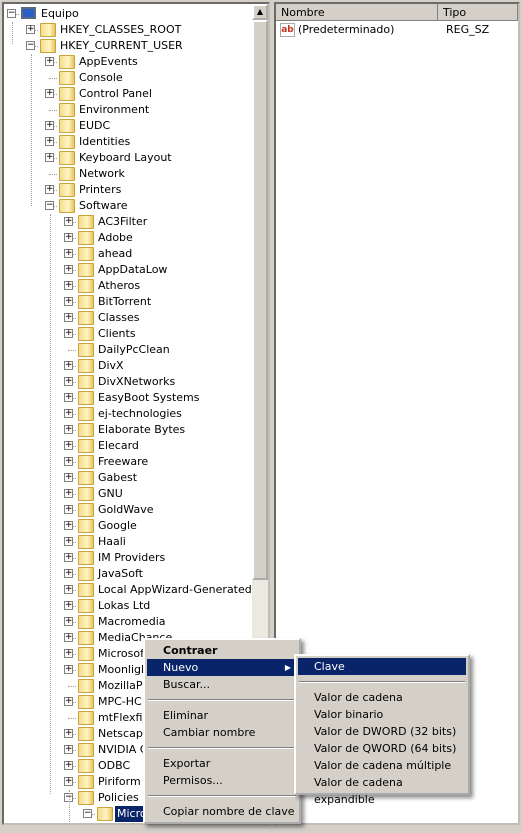 The height and width of the screenshot is (833, 522). Describe the element at coordinates (398, 30) in the screenshot. I see `value-row: ab (Predeterminado) REG_SZ` at that location.